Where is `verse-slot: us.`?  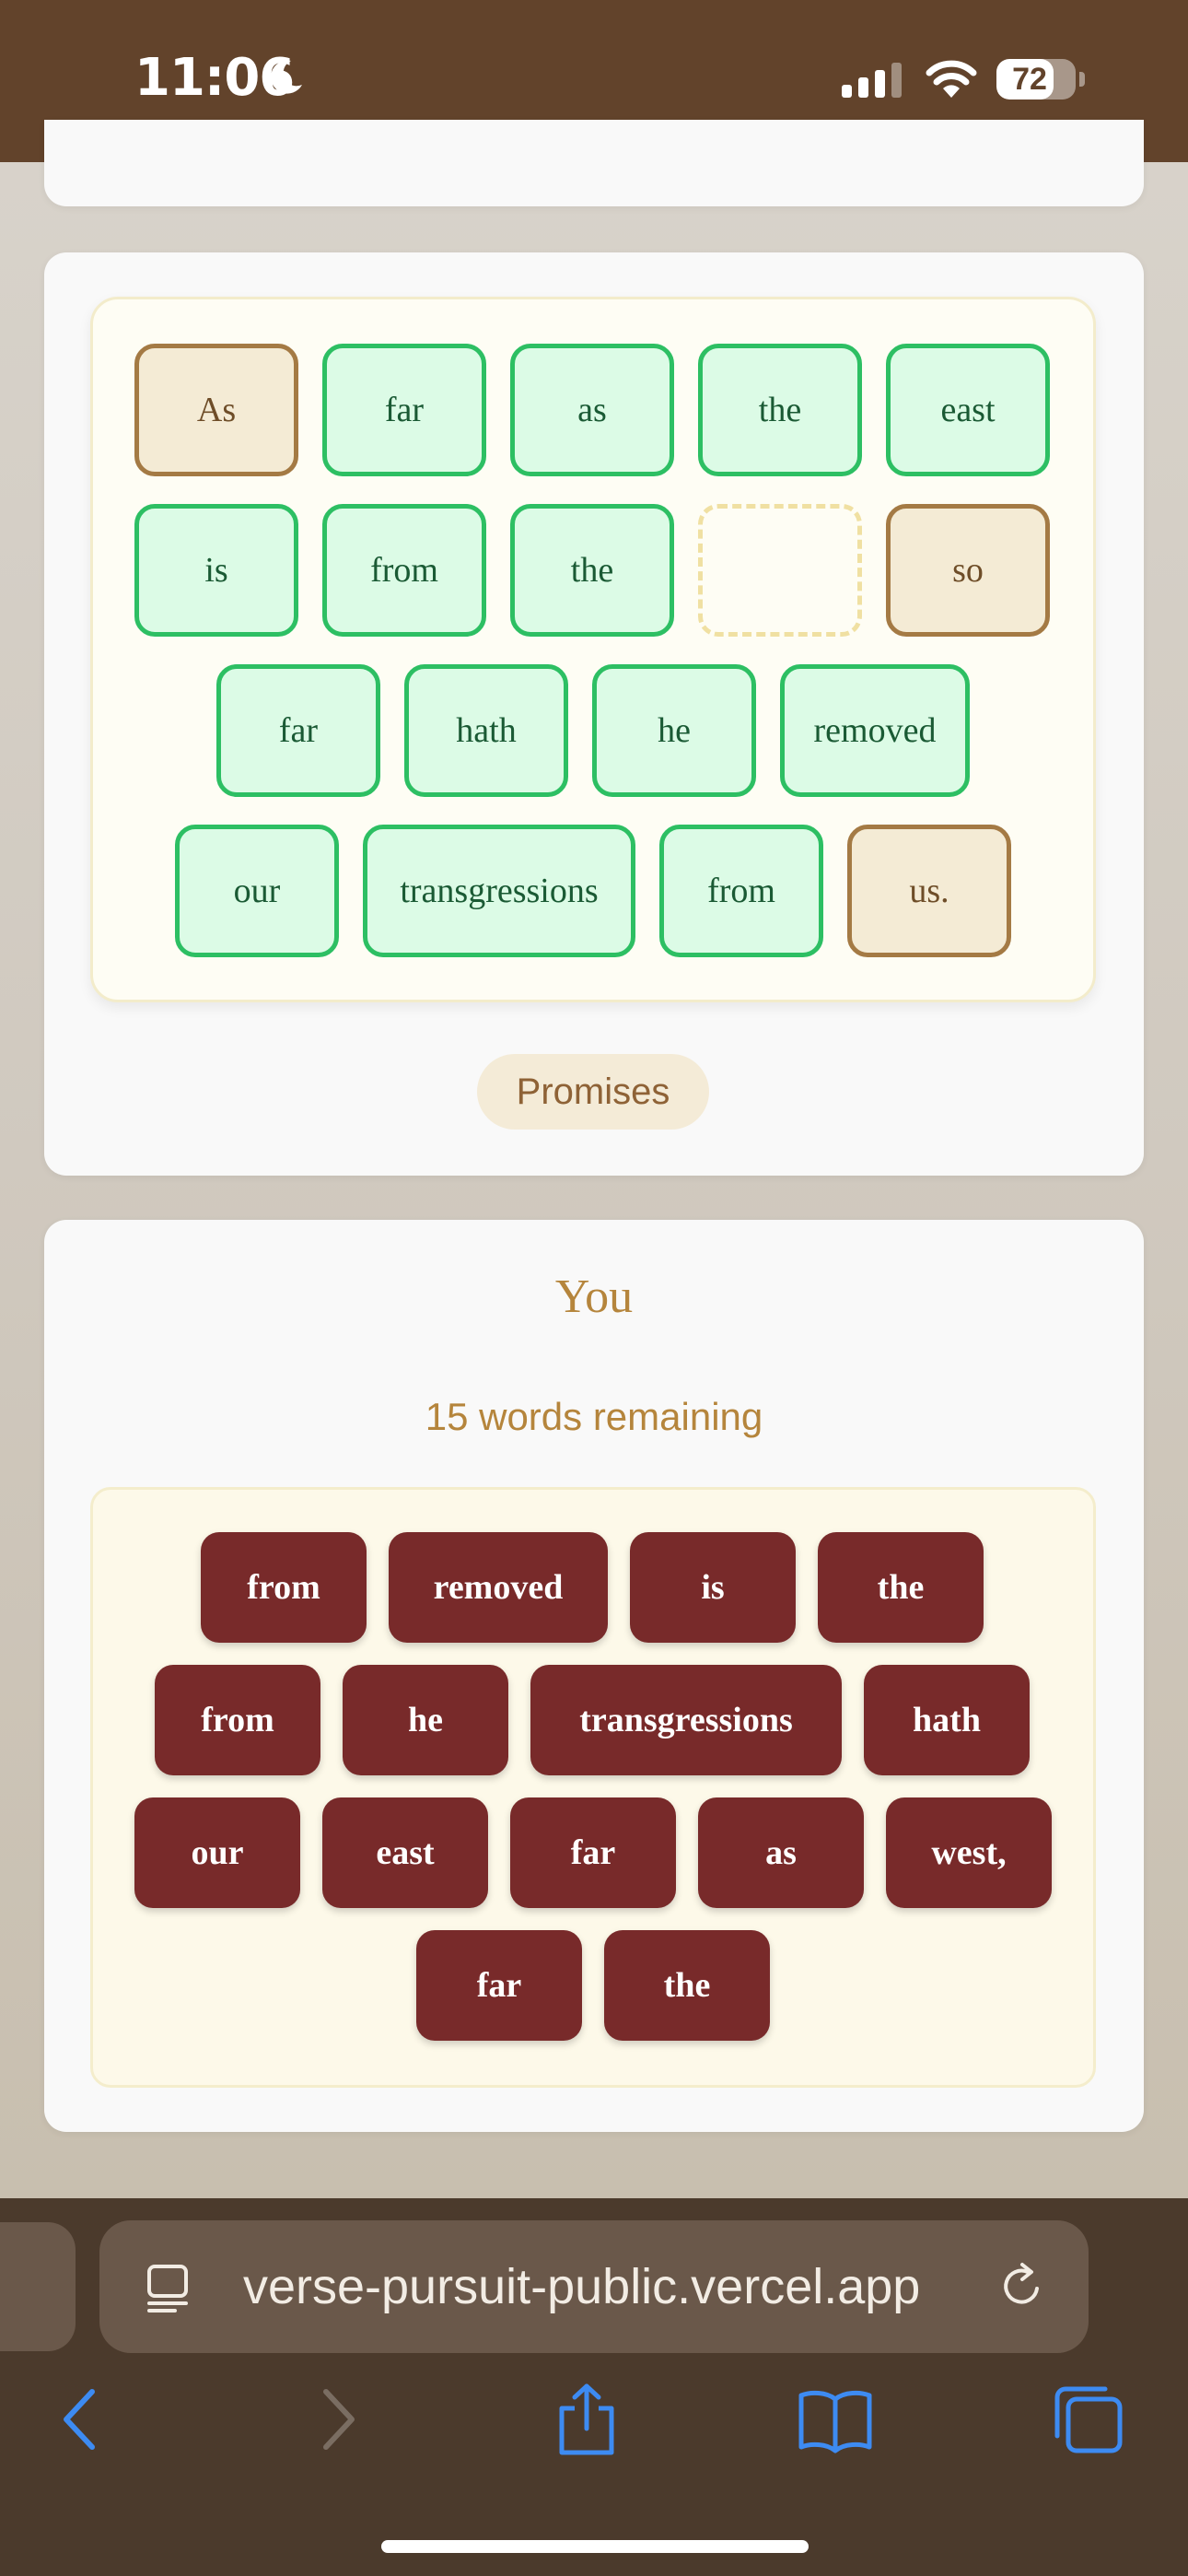
verse-slot: us. is located at coordinates (929, 891).